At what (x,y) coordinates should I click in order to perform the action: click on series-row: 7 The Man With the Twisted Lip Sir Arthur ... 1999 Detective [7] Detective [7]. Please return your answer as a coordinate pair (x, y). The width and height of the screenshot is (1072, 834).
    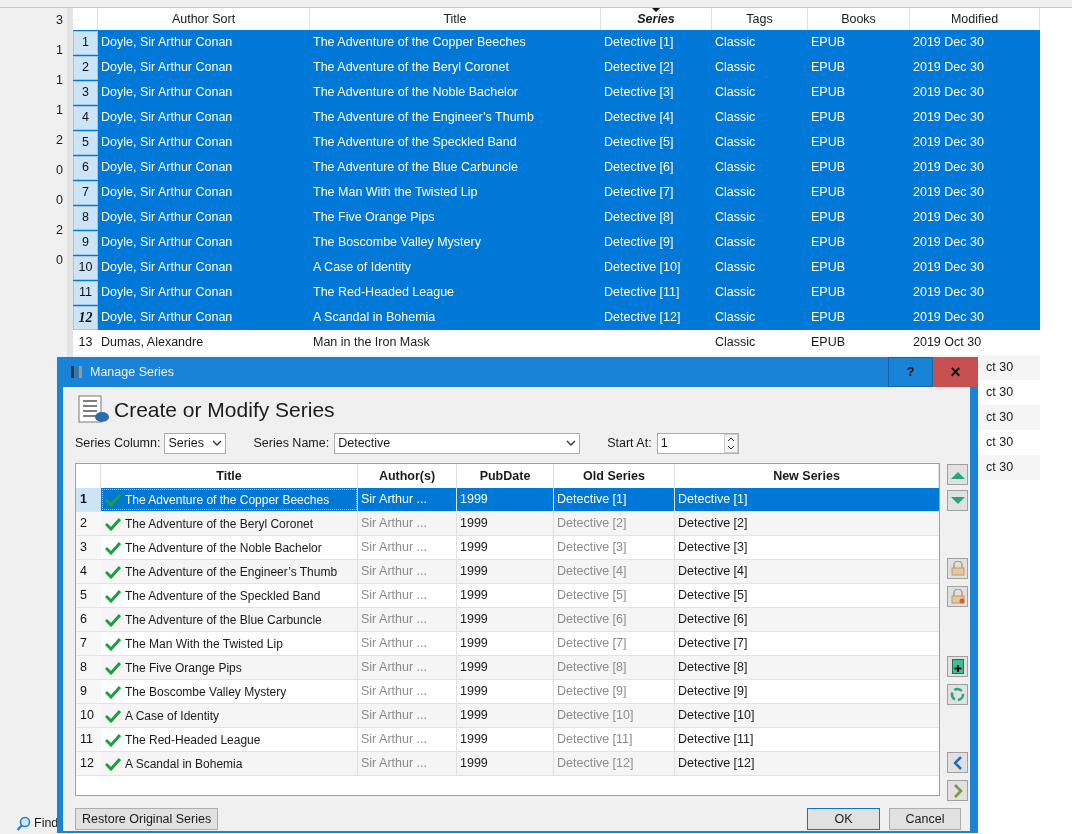
    Looking at the image, I should click on (507, 644).